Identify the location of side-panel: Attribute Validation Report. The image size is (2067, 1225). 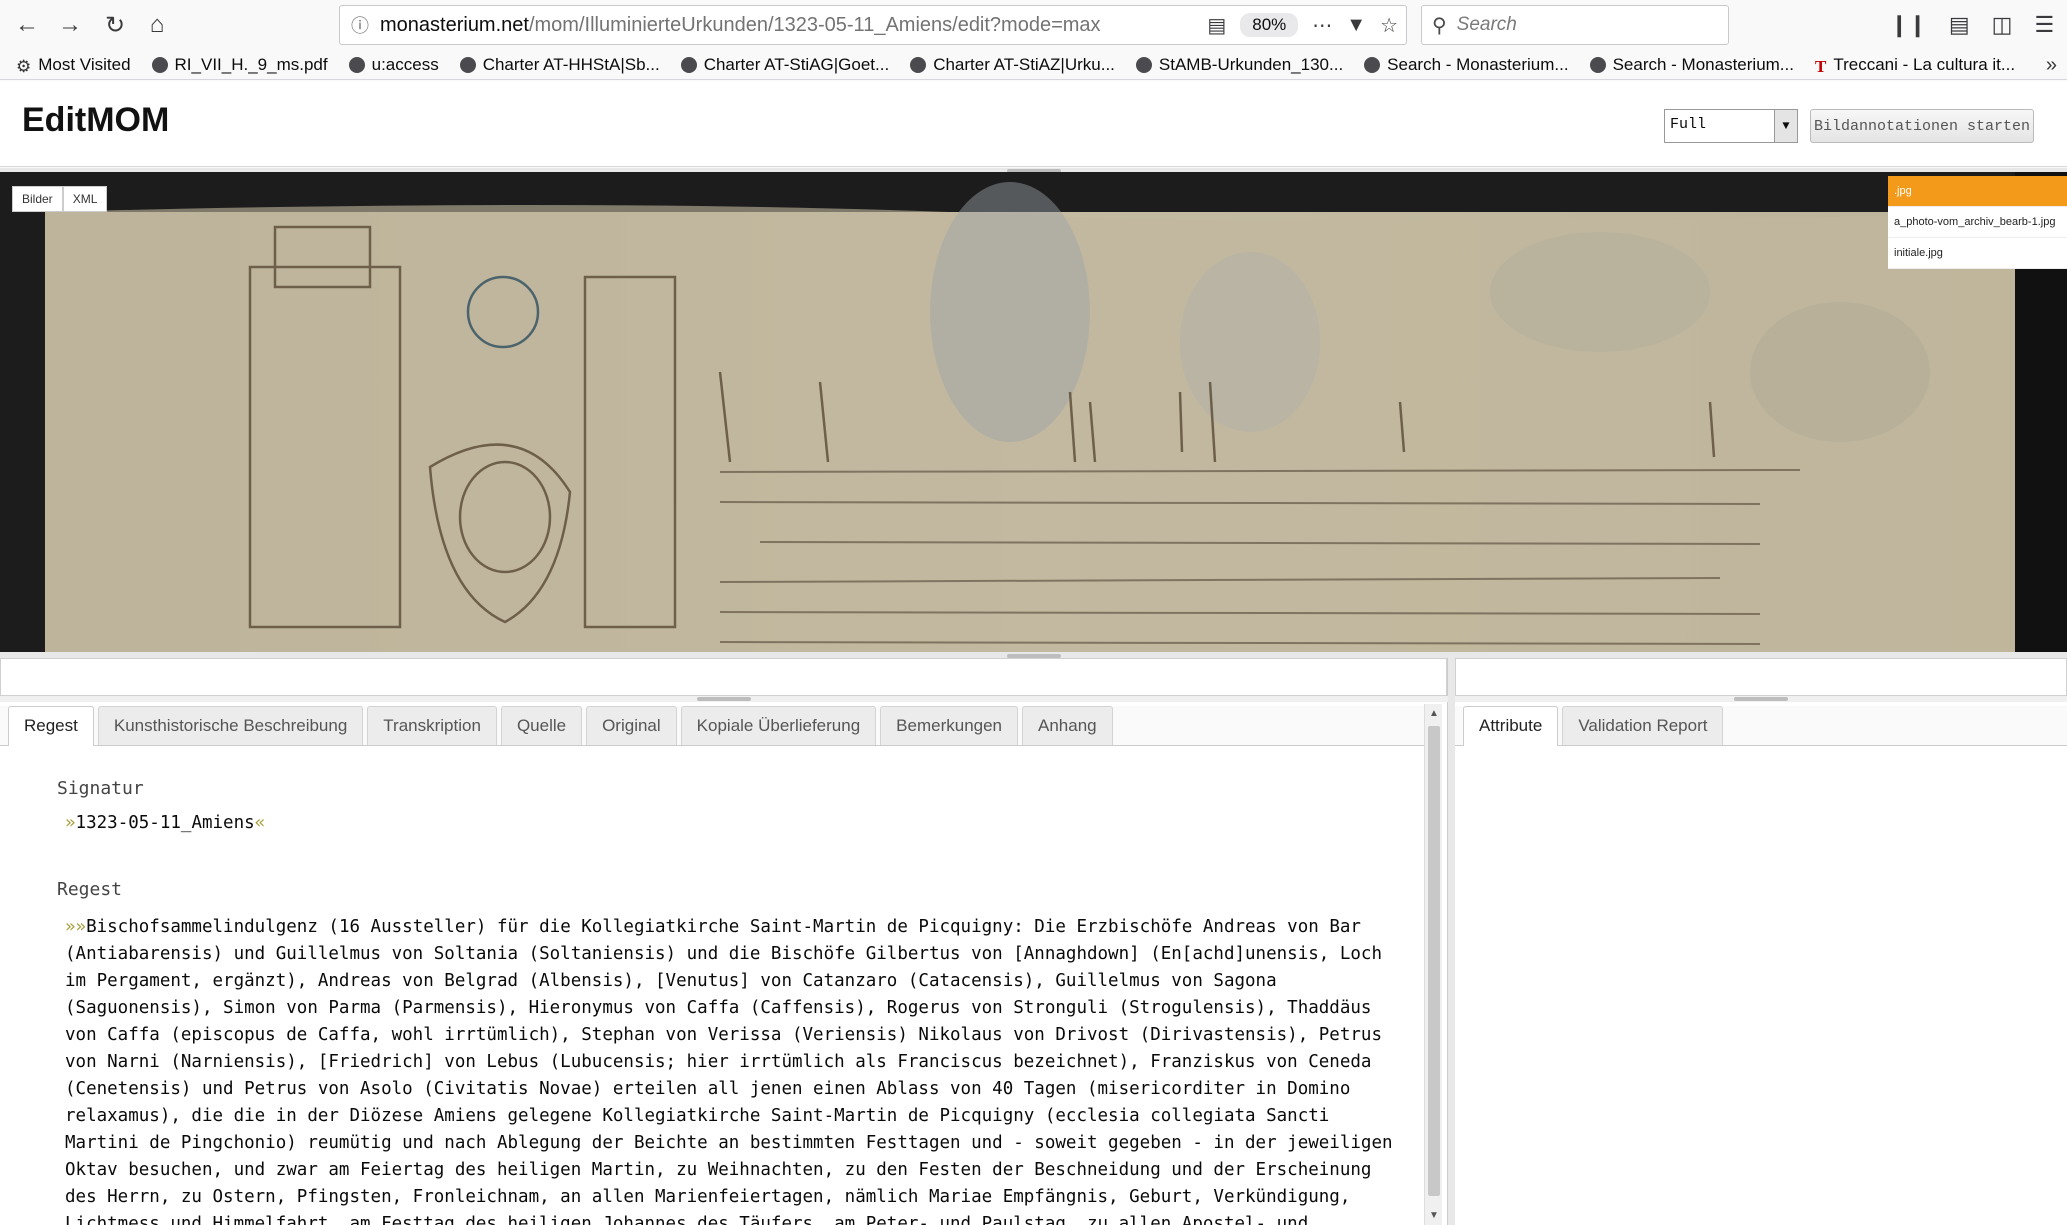
(1761, 941).